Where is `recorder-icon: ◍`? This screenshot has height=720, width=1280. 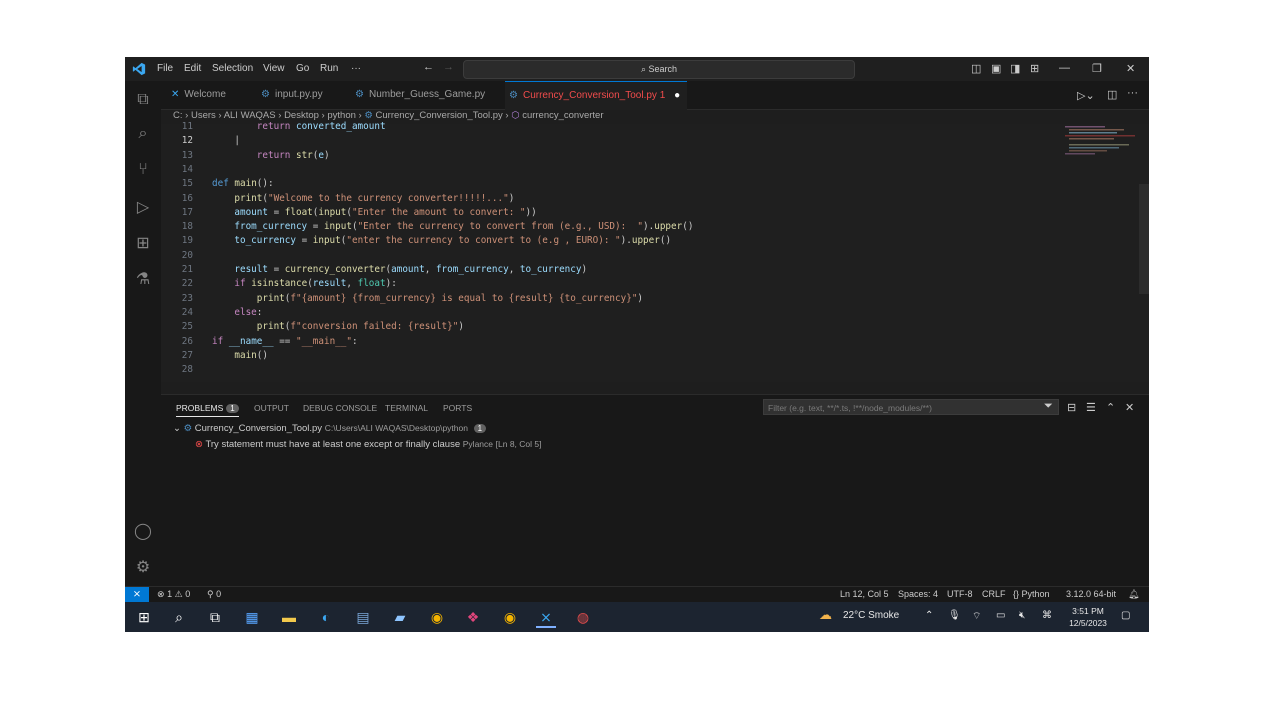 recorder-icon: ◍ is located at coordinates (583, 617).